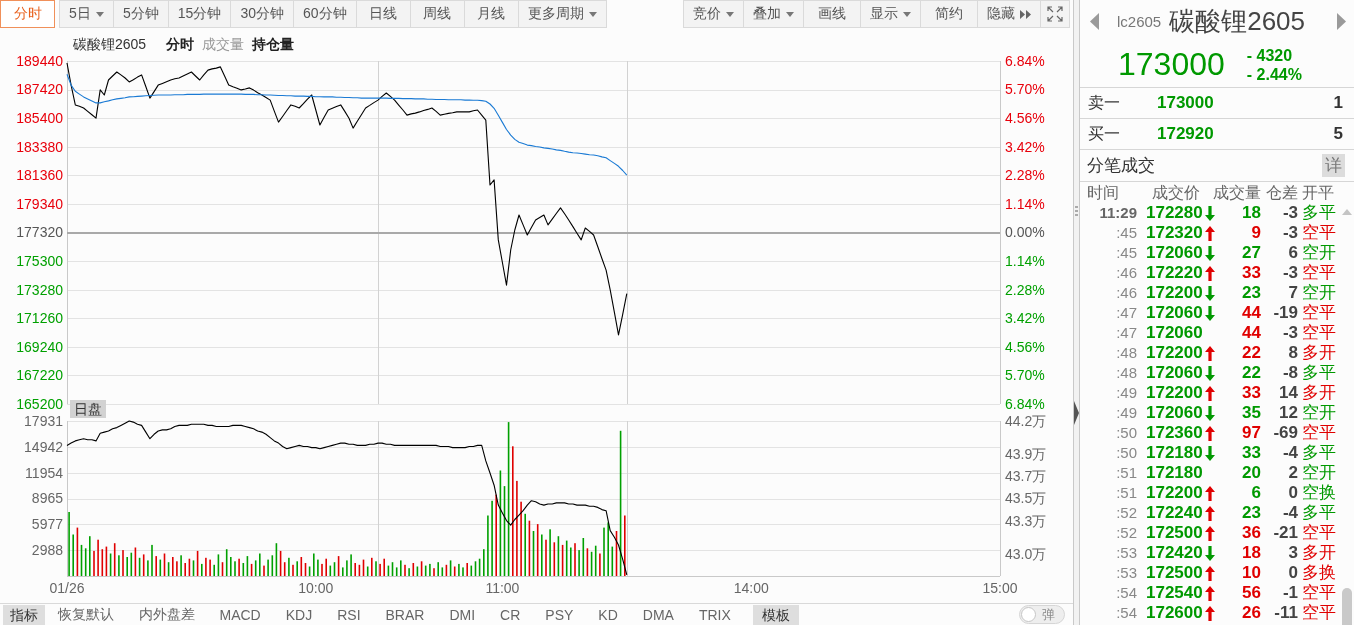  What do you see at coordinates (502, 588) in the screenshot?
I see `time-axis-label: 11:00` at bounding box center [502, 588].